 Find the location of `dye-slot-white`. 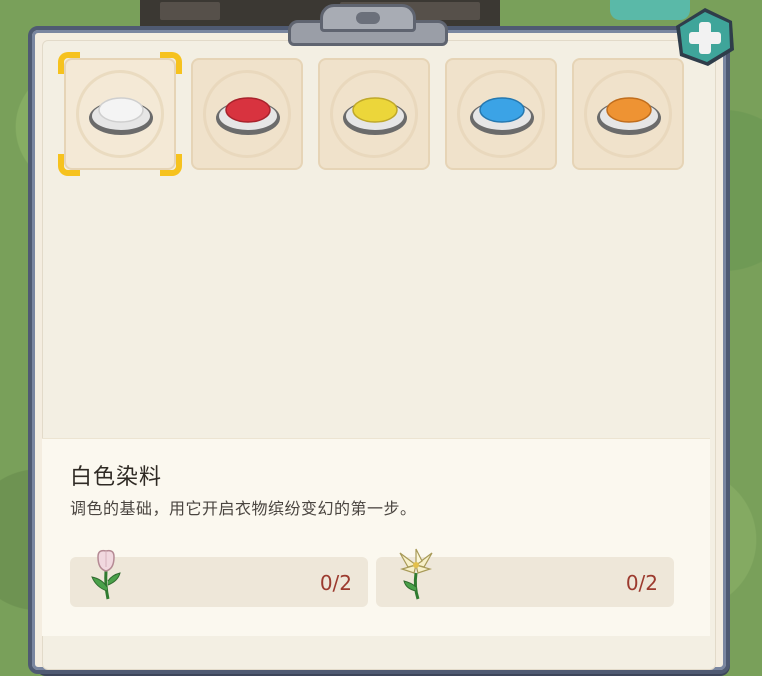

dye-slot-white is located at coordinates (120, 114).